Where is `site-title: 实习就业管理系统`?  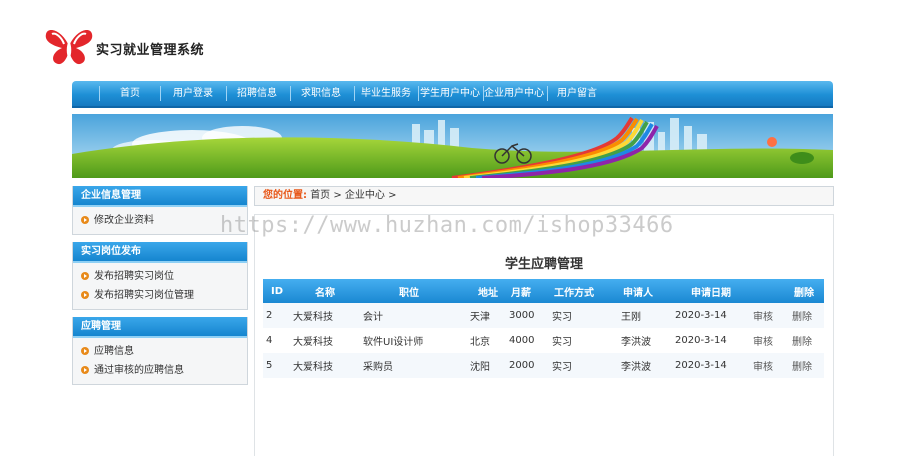
site-title: 实习就业管理系统 is located at coordinates (150, 50).